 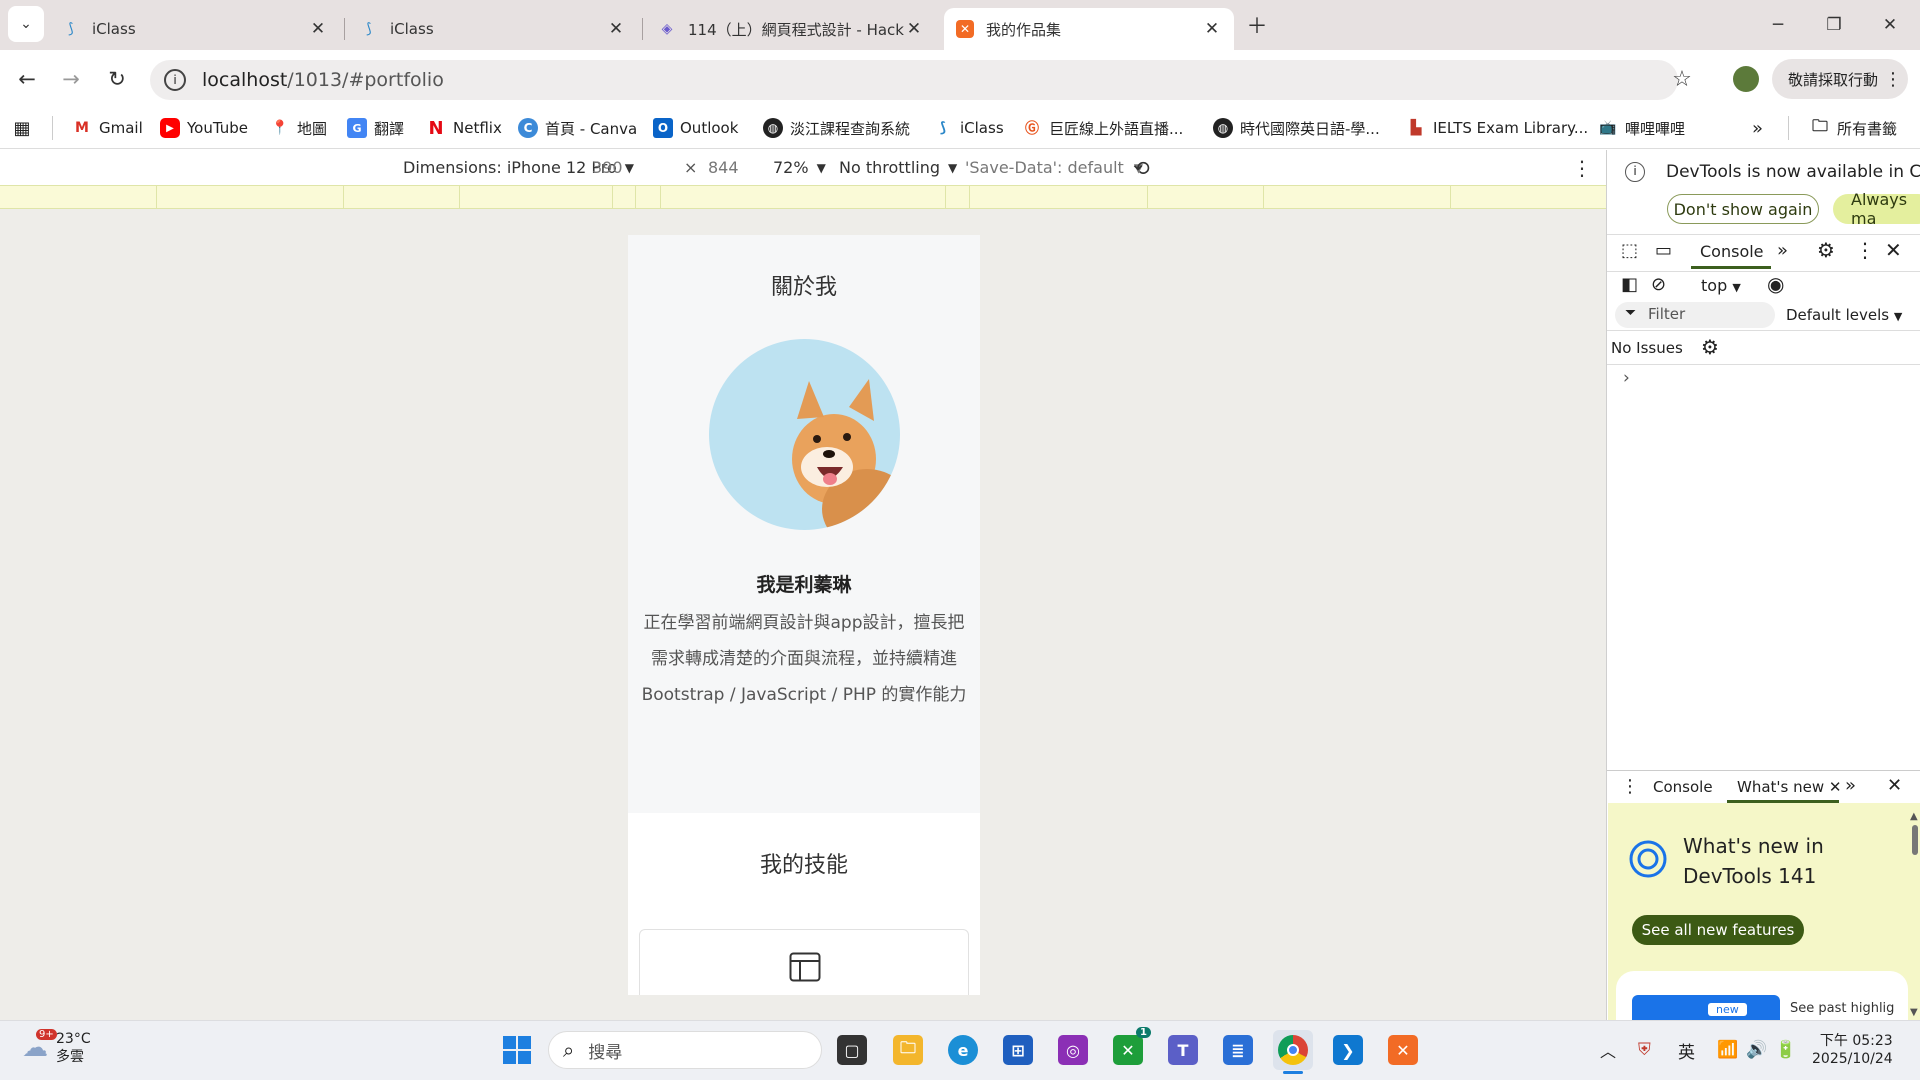 I want to click on issues-count: No Issues, so click(x=1647, y=348).